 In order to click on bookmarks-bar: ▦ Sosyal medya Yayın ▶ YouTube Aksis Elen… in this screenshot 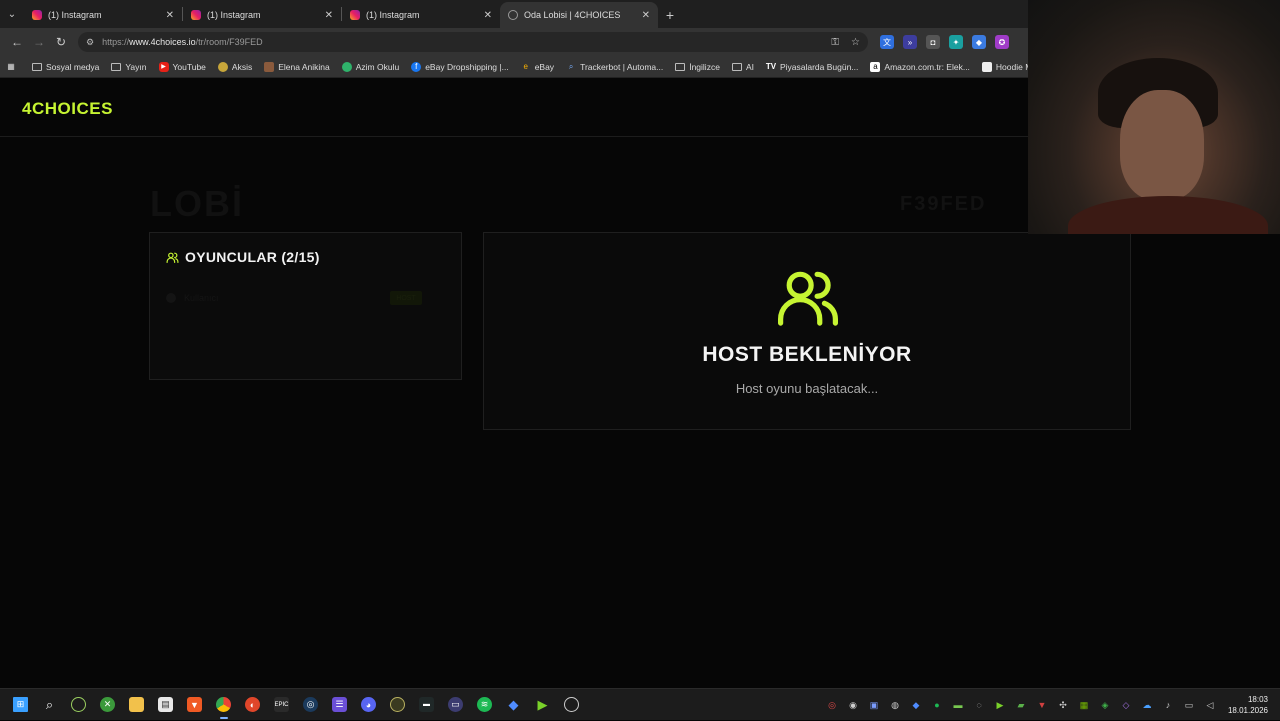, I will do `click(514, 67)`.